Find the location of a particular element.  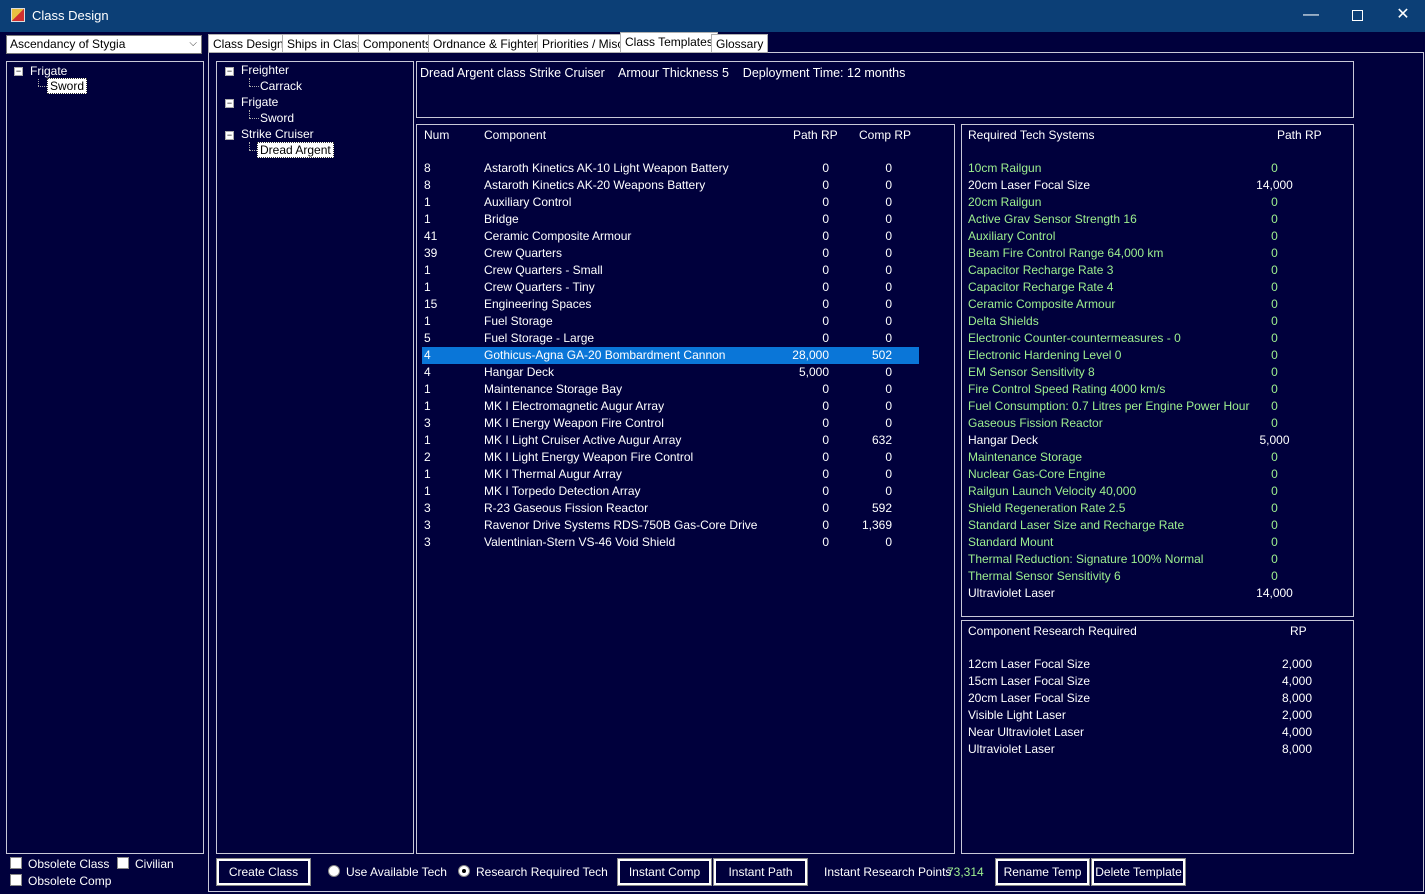

col-header-tech-path-rp: Path RP is located at coordinates (1299, 135).